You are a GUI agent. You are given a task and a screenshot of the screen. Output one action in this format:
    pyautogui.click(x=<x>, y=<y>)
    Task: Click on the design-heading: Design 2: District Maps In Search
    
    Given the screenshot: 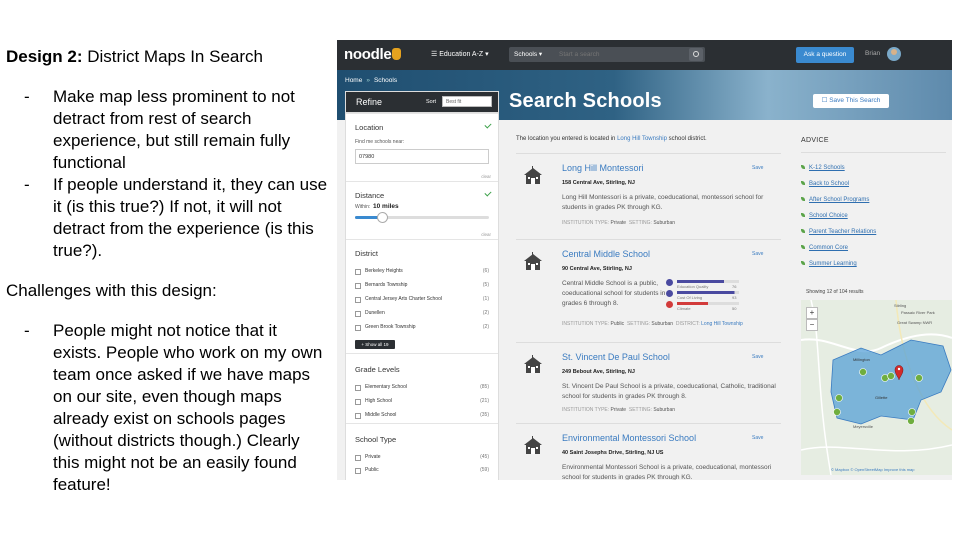 What is the action you would take?
    pyautogui.click(x=167, y=57)
    